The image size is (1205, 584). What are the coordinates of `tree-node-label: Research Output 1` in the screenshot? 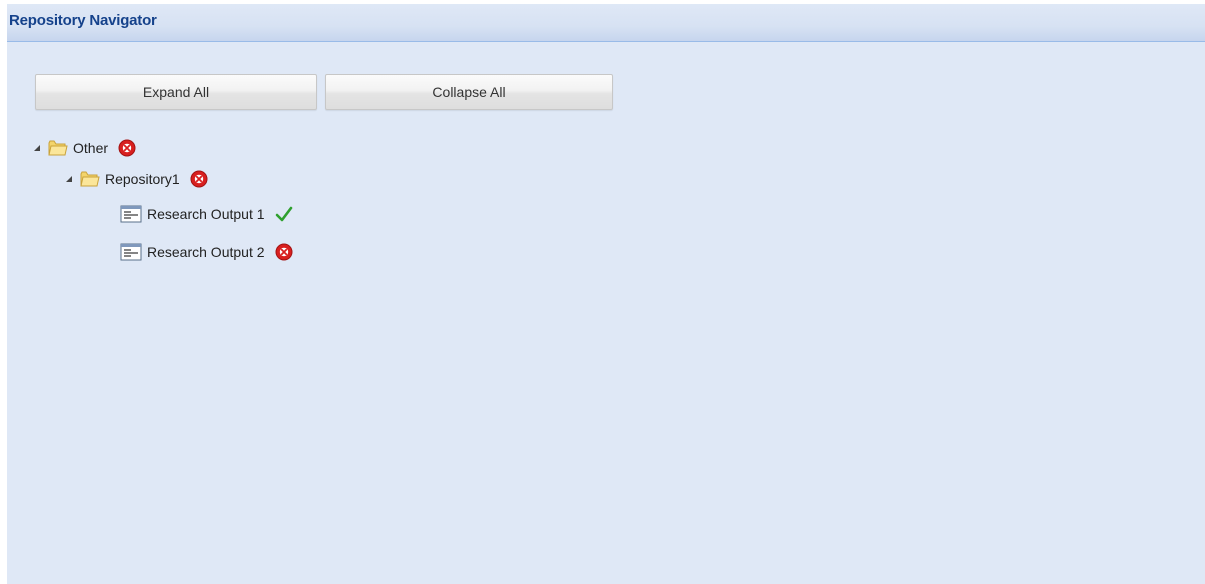 It's located at (206, 214).